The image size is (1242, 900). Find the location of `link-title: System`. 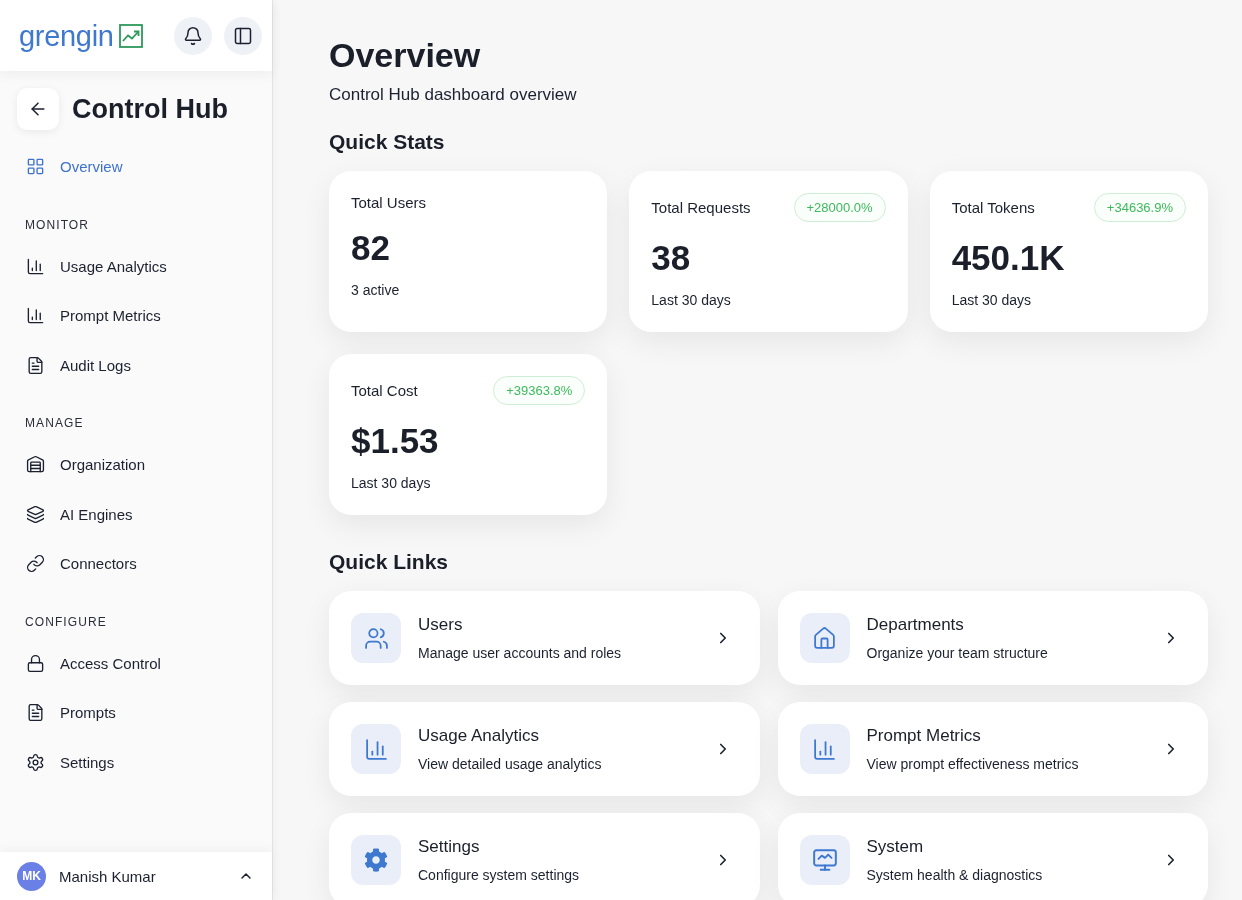

link-title: System is located at coordinates (895, 847).